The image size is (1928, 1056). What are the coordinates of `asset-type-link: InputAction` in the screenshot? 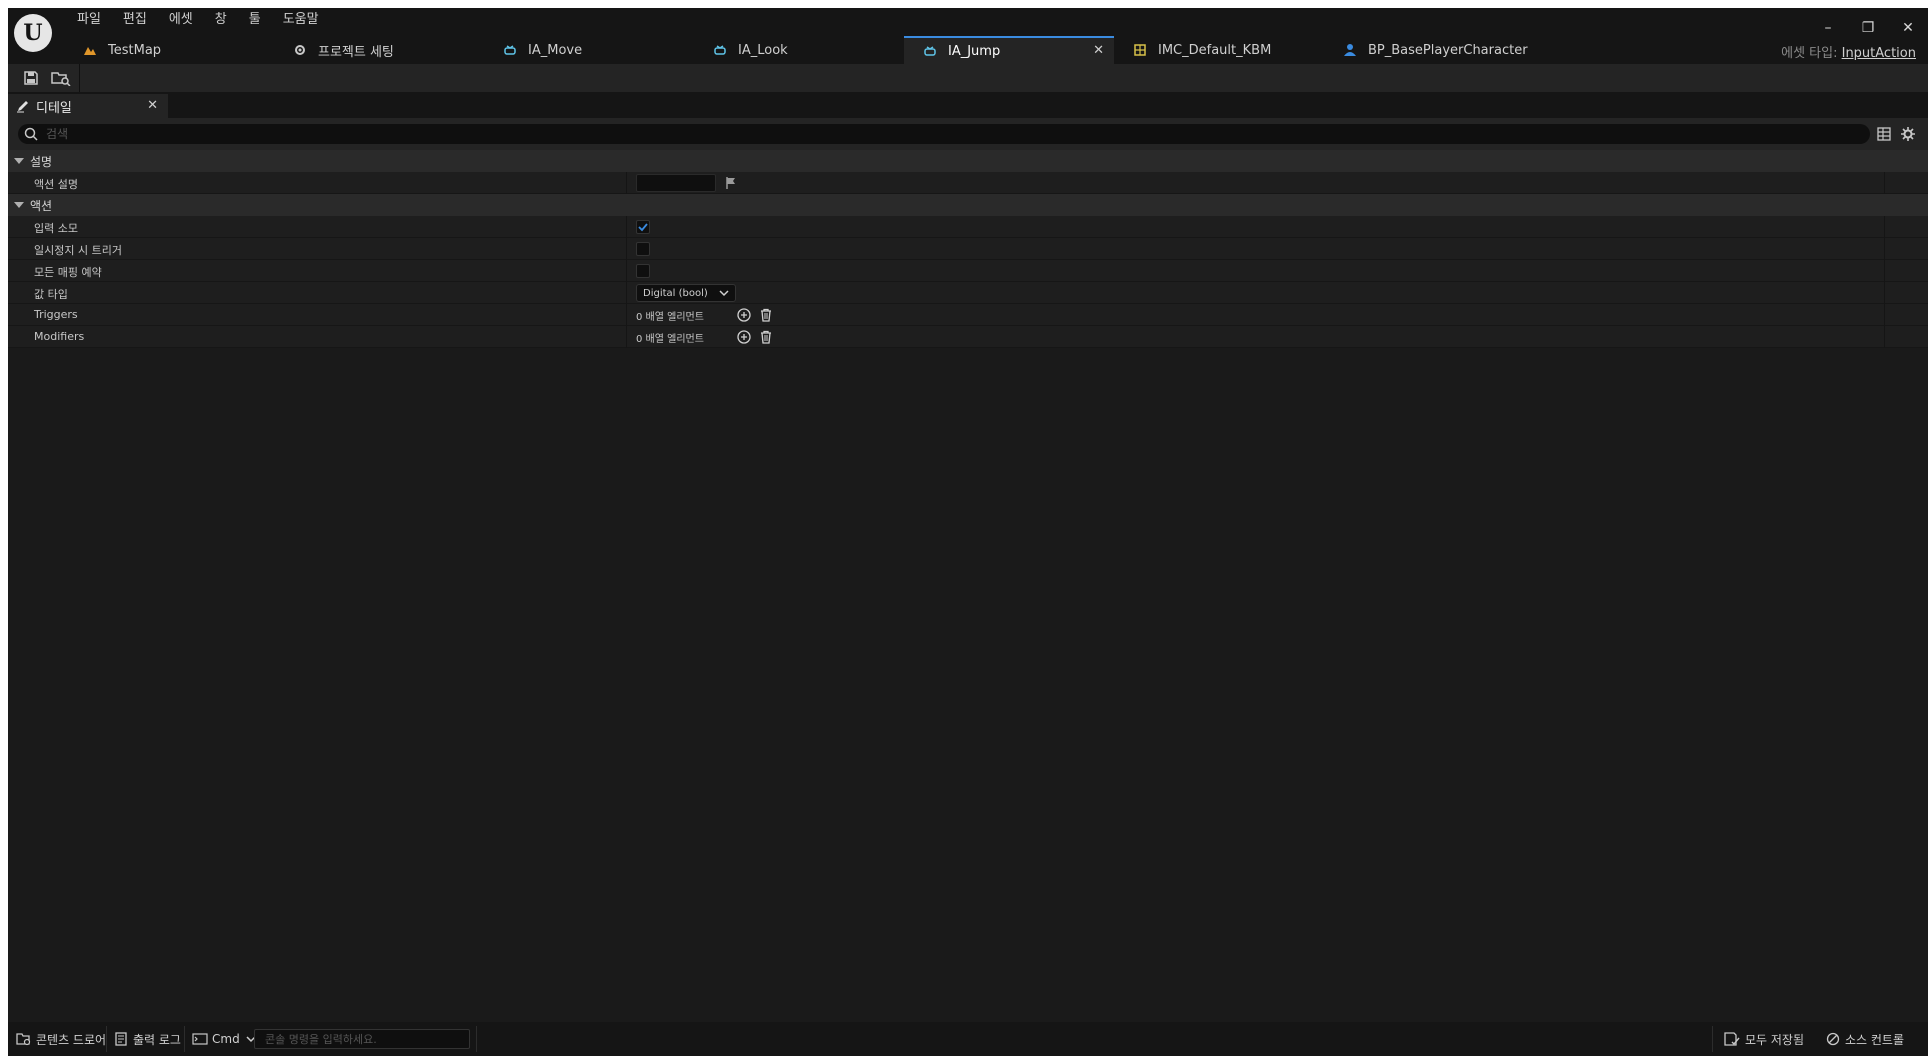 It's located at (1879, 53).